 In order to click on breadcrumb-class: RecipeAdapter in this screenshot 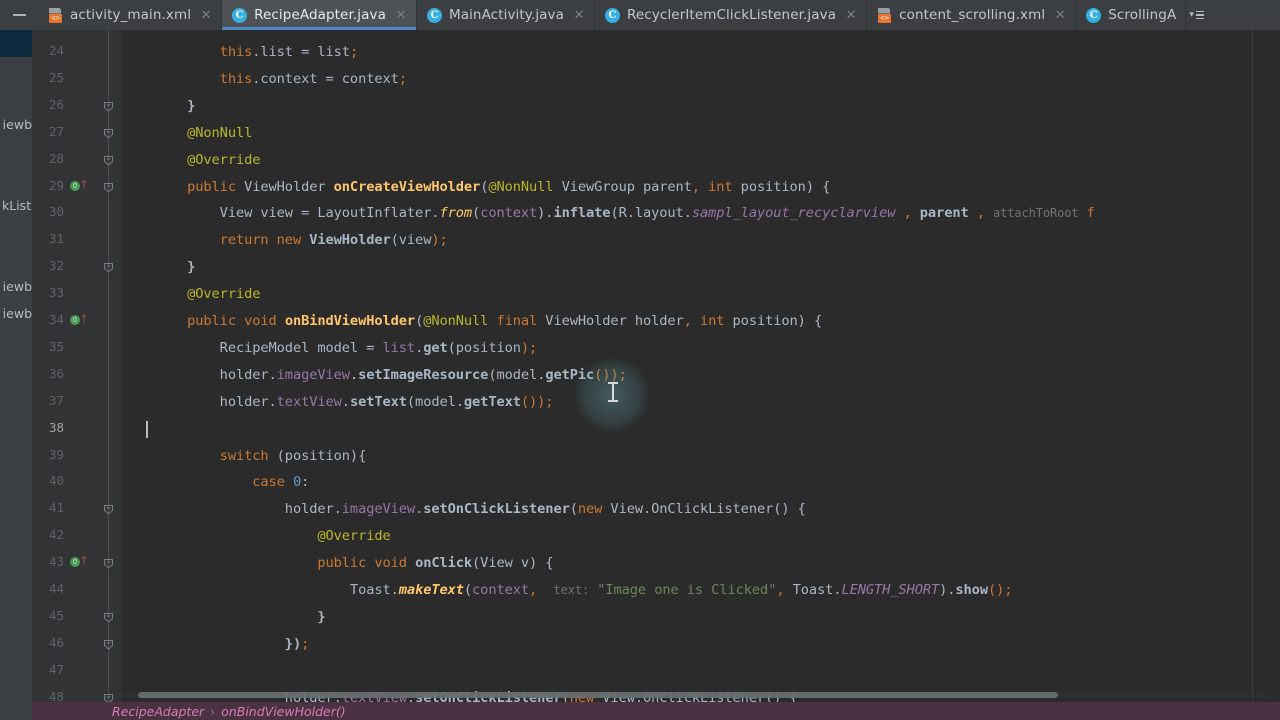, I will do `click(158, 711)`.